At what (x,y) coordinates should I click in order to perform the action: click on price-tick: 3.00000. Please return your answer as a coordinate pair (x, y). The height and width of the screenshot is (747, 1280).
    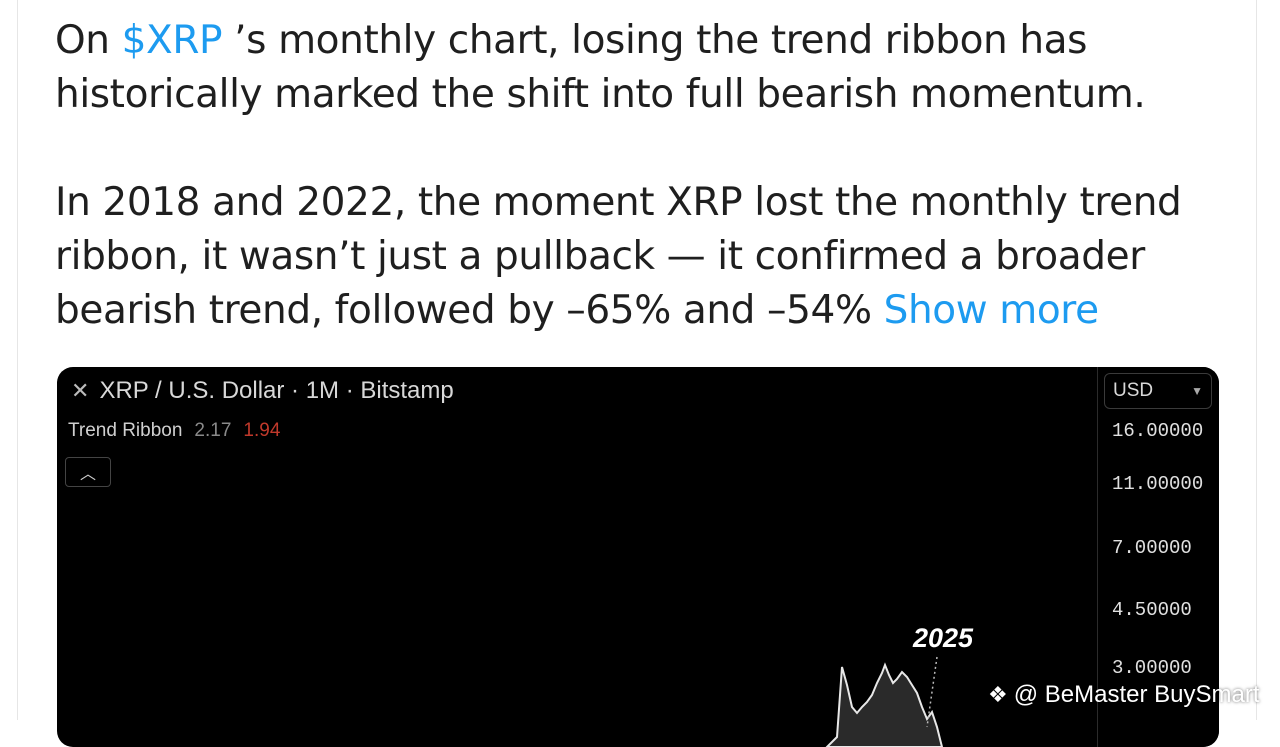
    Looking at the image, I should click on (1152, 668).